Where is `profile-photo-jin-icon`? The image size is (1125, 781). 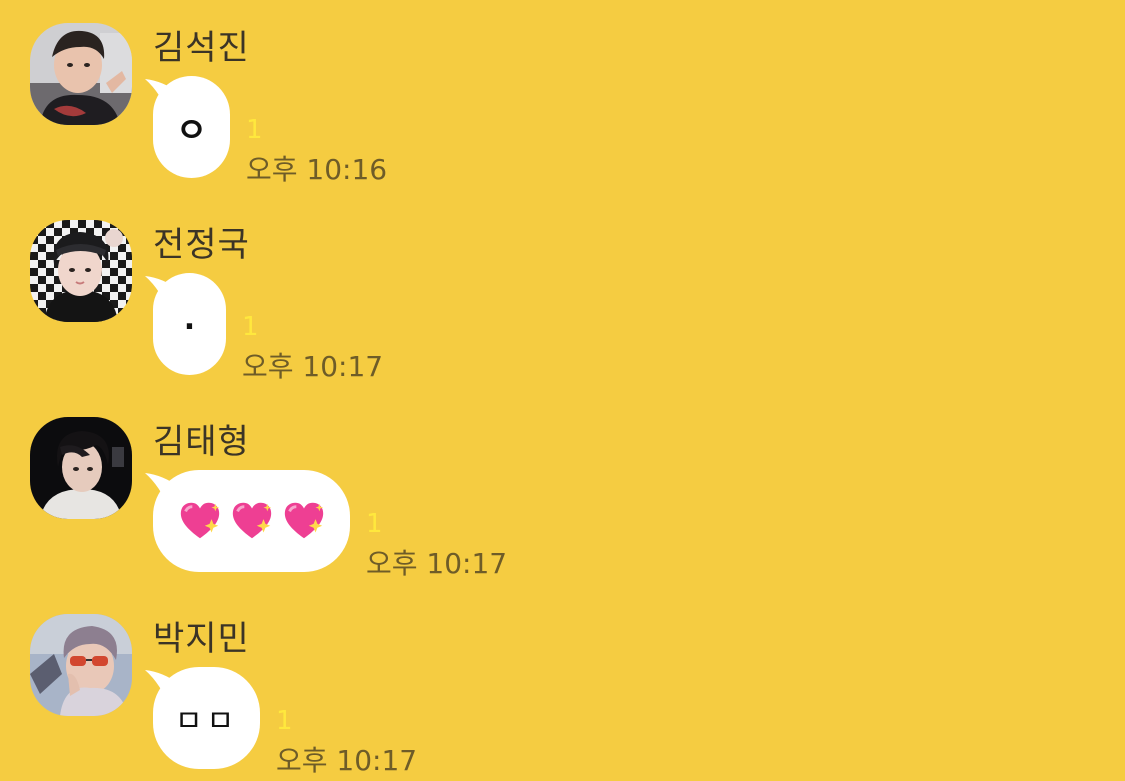 profile-photo-jin-icon is located at coordinates (81, 74).